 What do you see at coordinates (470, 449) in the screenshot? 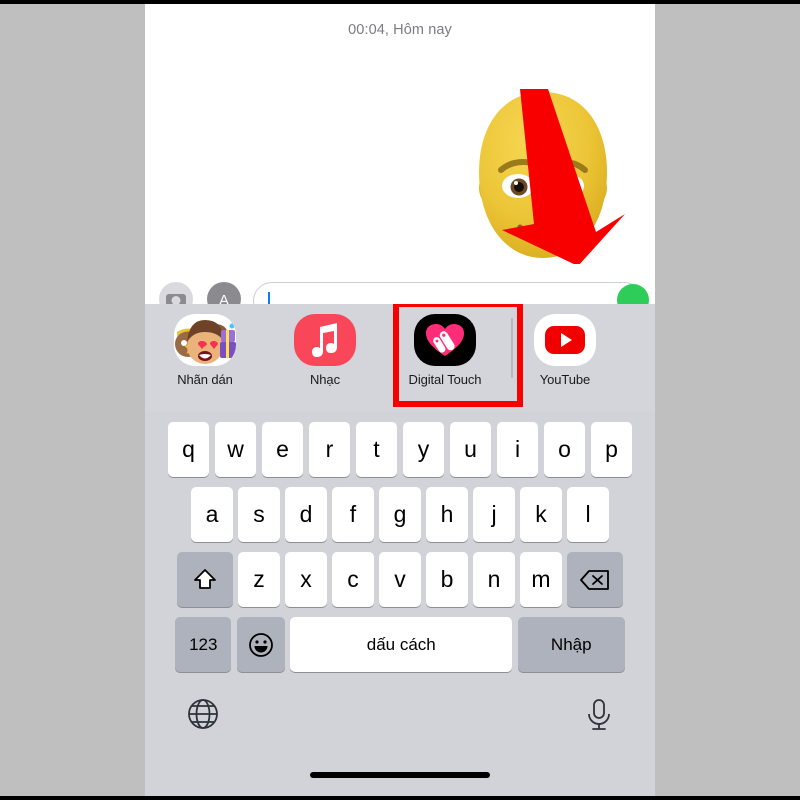
I see `key-u: u` at bounding box center [470, 449].